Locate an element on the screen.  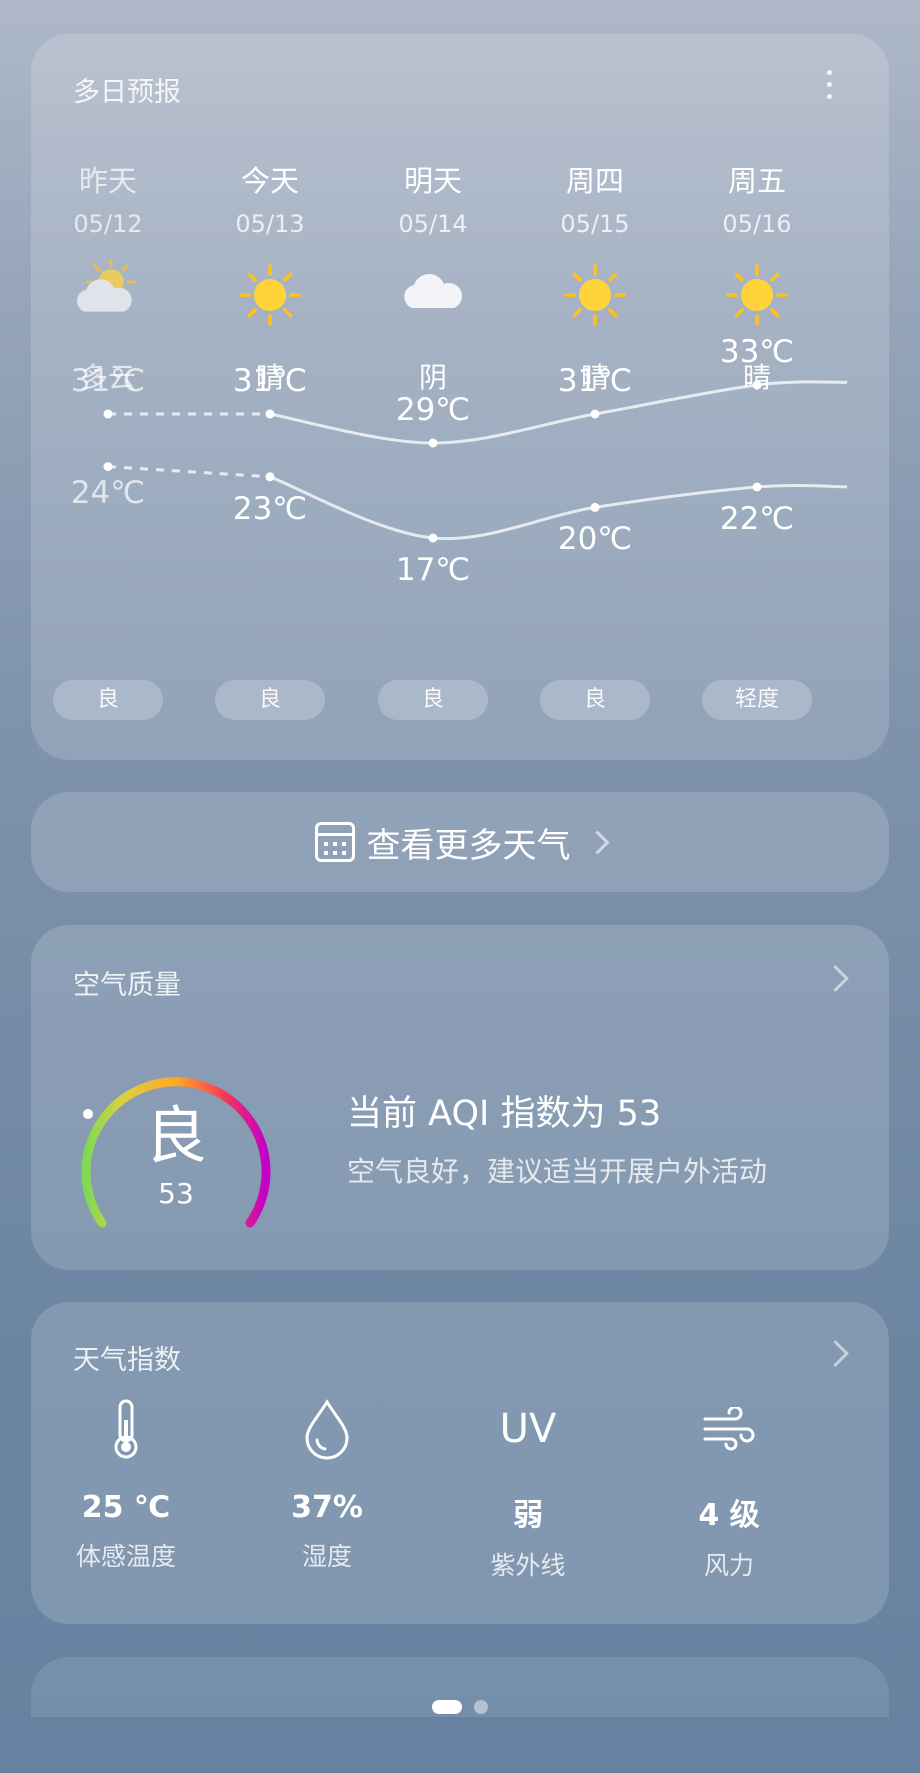
low-temp-label: 22℃ is located at coordinates (757, 519).